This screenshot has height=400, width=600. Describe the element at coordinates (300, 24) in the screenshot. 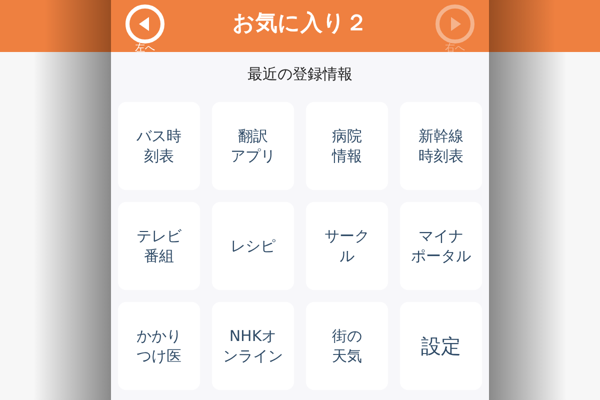

I see `screen-title: お気に入り２` at that location.